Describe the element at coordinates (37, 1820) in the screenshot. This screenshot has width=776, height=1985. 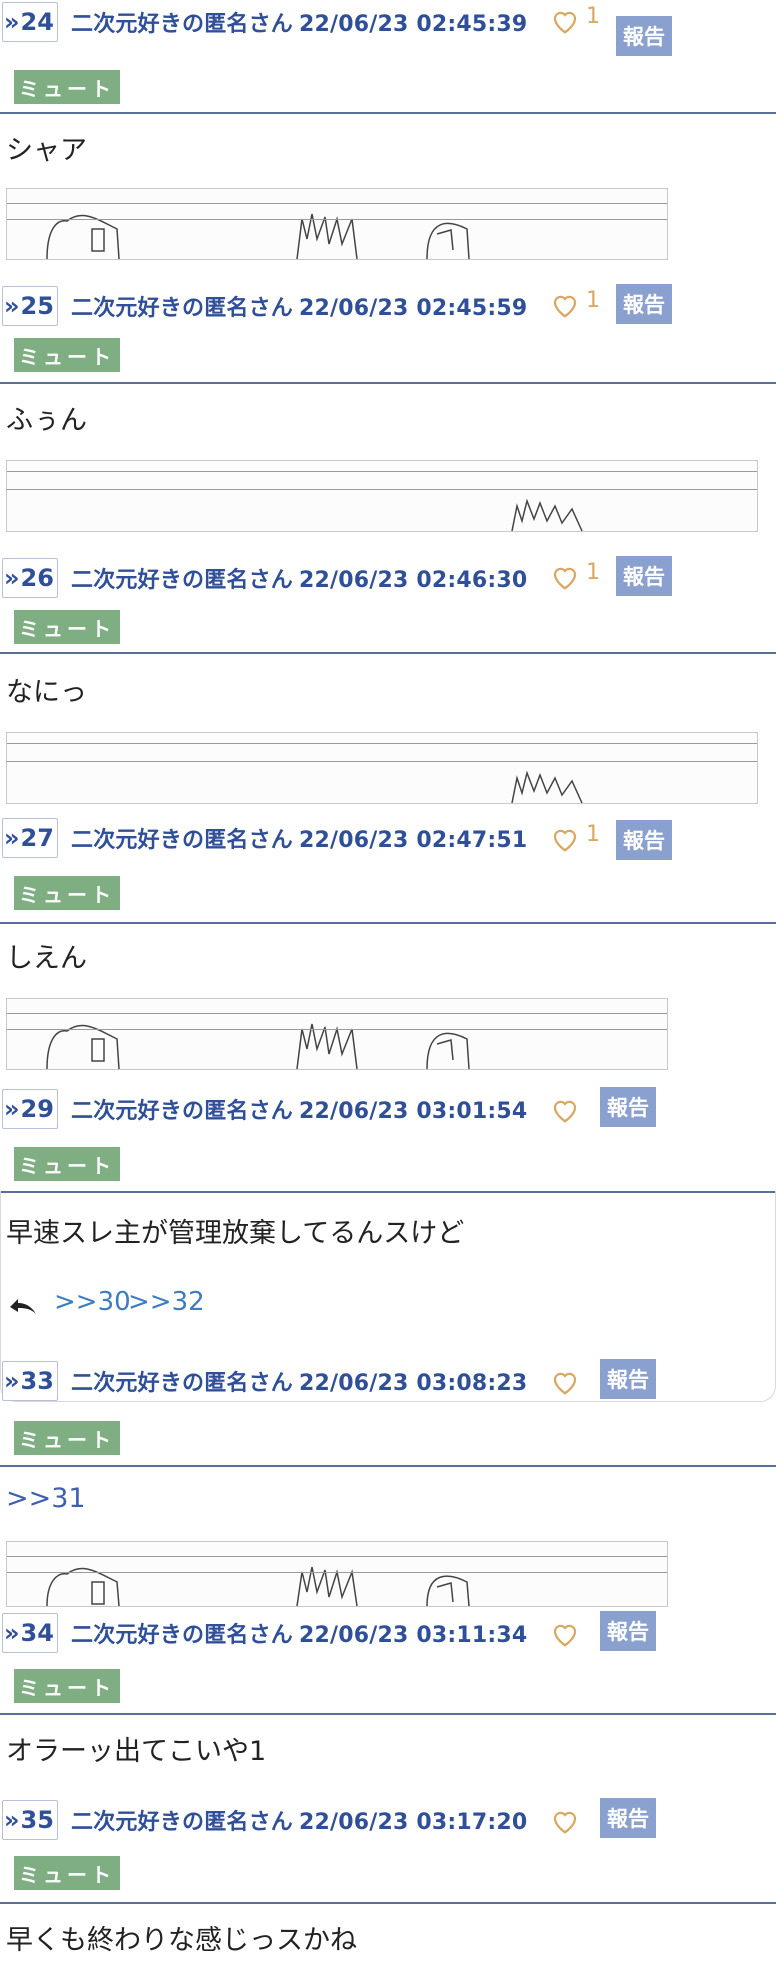
I see `post-number: 35` at that location.